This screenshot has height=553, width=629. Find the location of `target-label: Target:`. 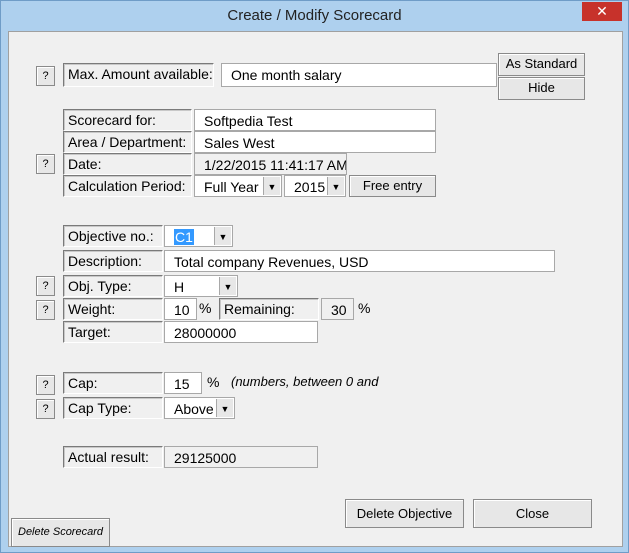

target-label: Target: is located at coordinates (113, 332).